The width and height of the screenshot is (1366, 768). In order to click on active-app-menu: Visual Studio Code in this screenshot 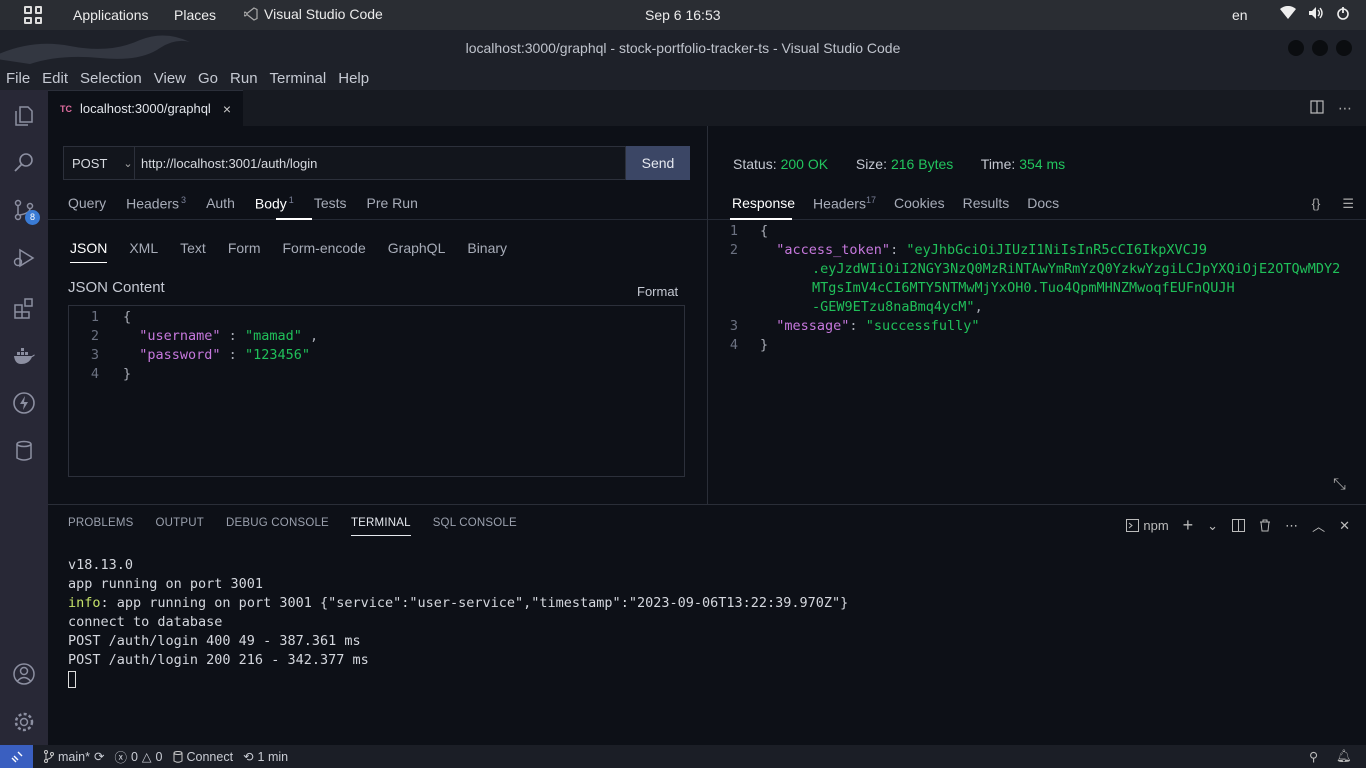, I will do `click(313, 14)`.